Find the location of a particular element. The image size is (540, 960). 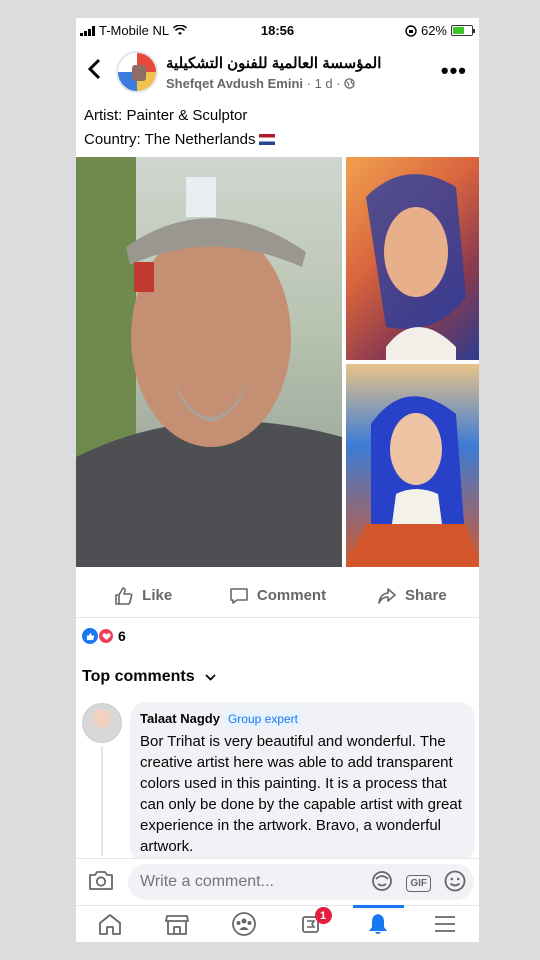

author-name: Shefqet Avdush Emini is located at coordinates (234, 83).